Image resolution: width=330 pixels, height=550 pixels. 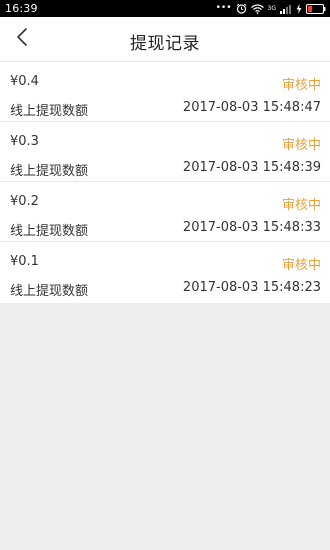 I want to click on record-amount: ¥0.1, so click(x=24, y=261).